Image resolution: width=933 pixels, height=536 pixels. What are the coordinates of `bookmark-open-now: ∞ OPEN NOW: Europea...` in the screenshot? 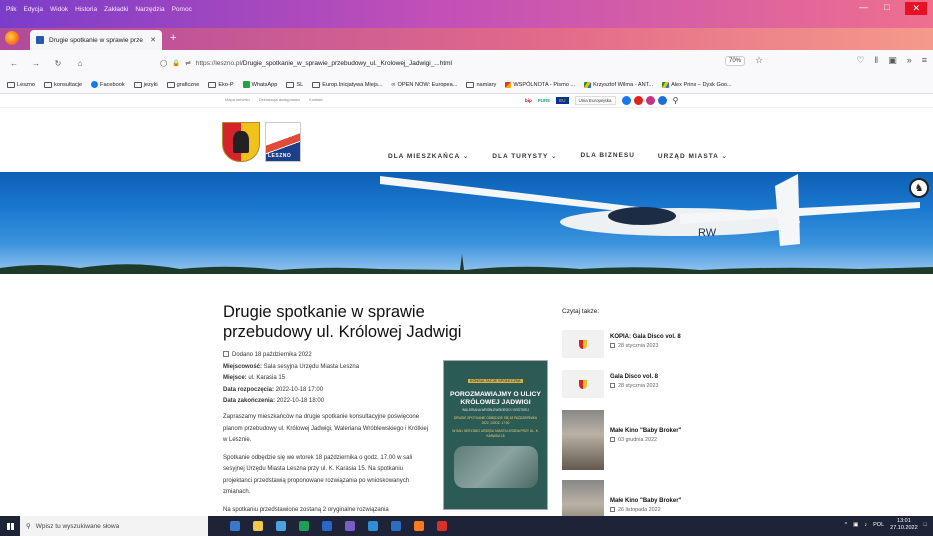 It's located at (425, 85).